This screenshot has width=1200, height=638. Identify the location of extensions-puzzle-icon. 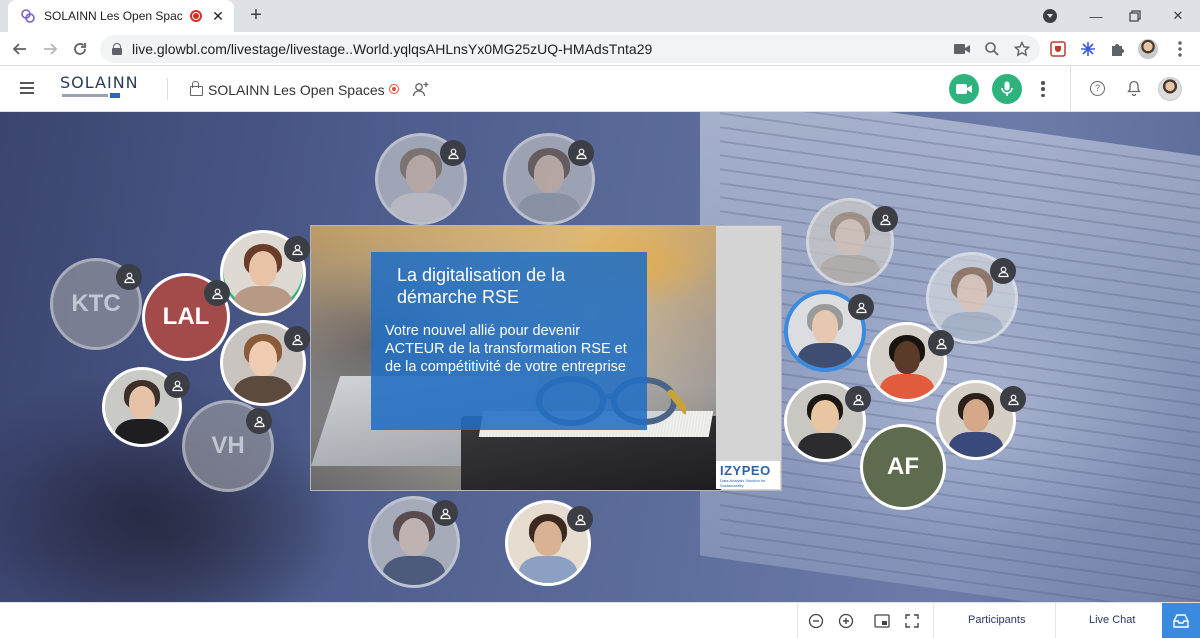
(1118, 49).